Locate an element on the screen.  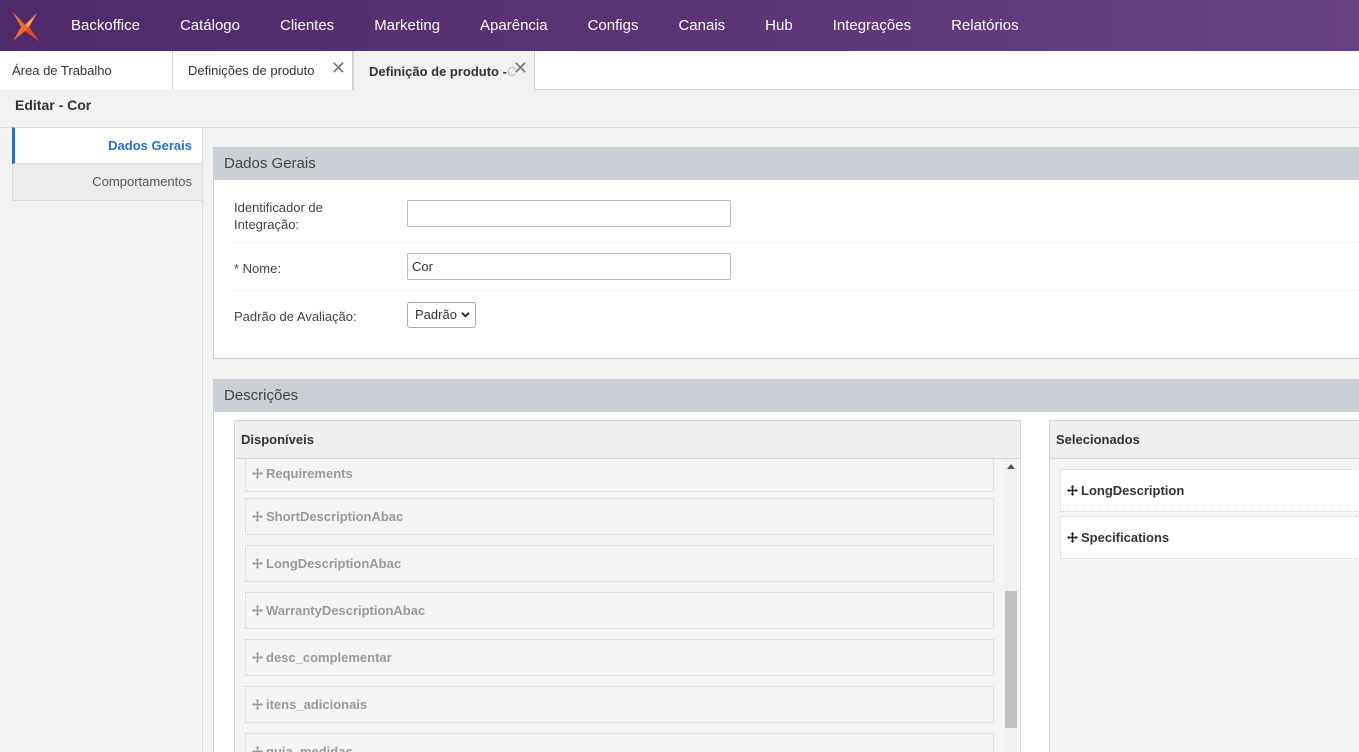
nav-integracoes: Integrações is located at coordinates (872, 25).